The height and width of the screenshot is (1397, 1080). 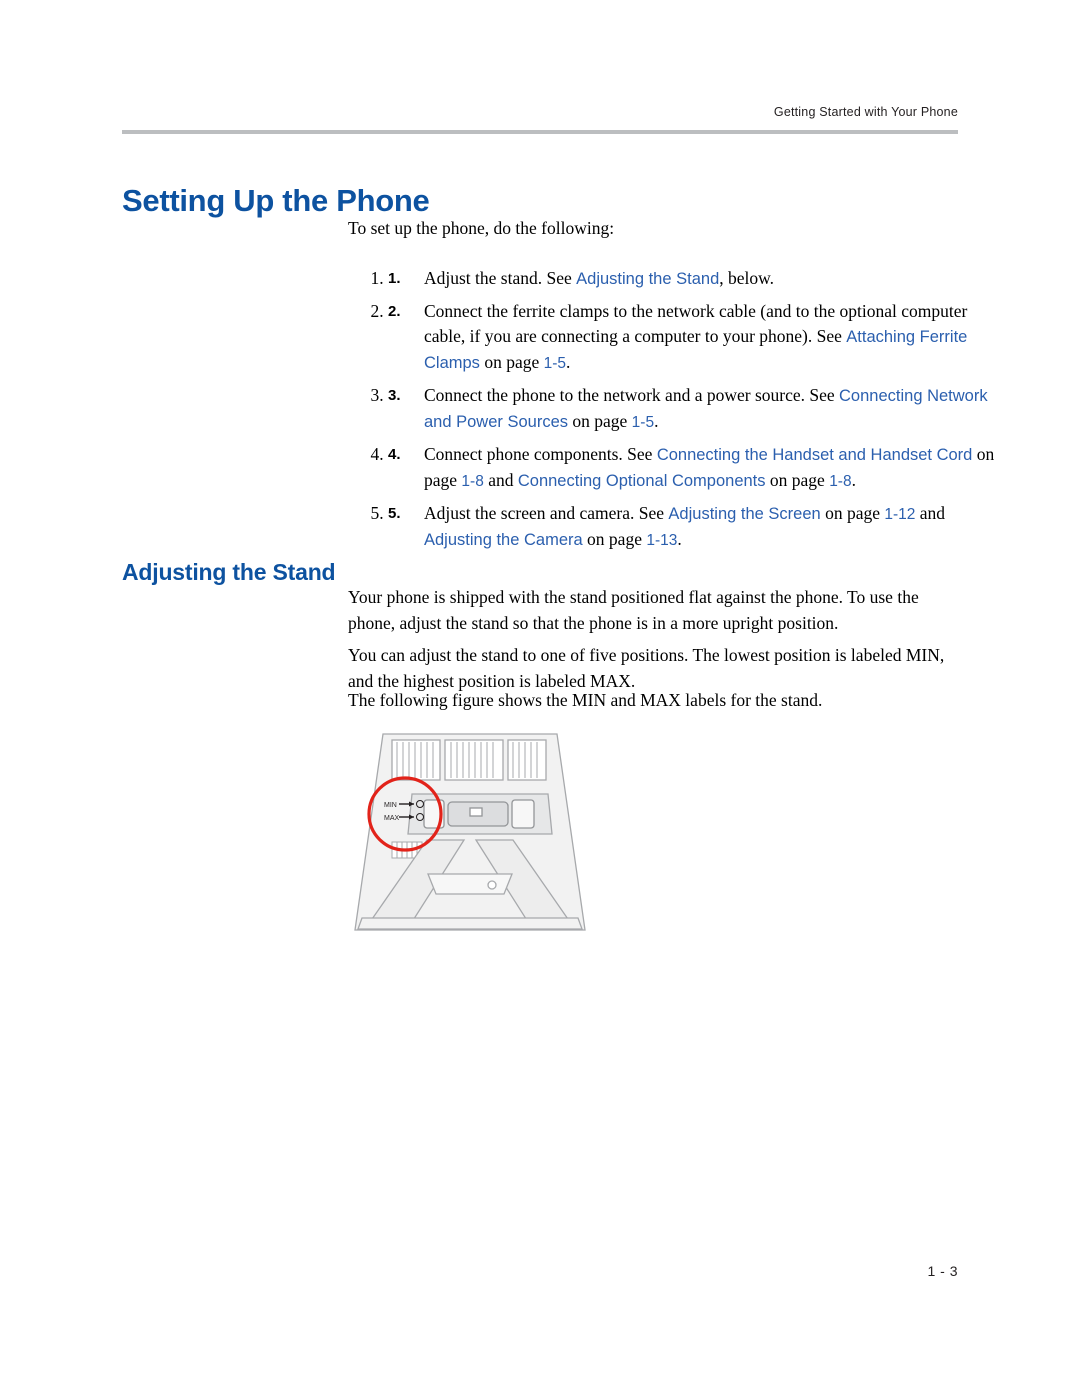 I want to click on cross-reference-link: Connecting Optional Components, so click(x=642, y=481).